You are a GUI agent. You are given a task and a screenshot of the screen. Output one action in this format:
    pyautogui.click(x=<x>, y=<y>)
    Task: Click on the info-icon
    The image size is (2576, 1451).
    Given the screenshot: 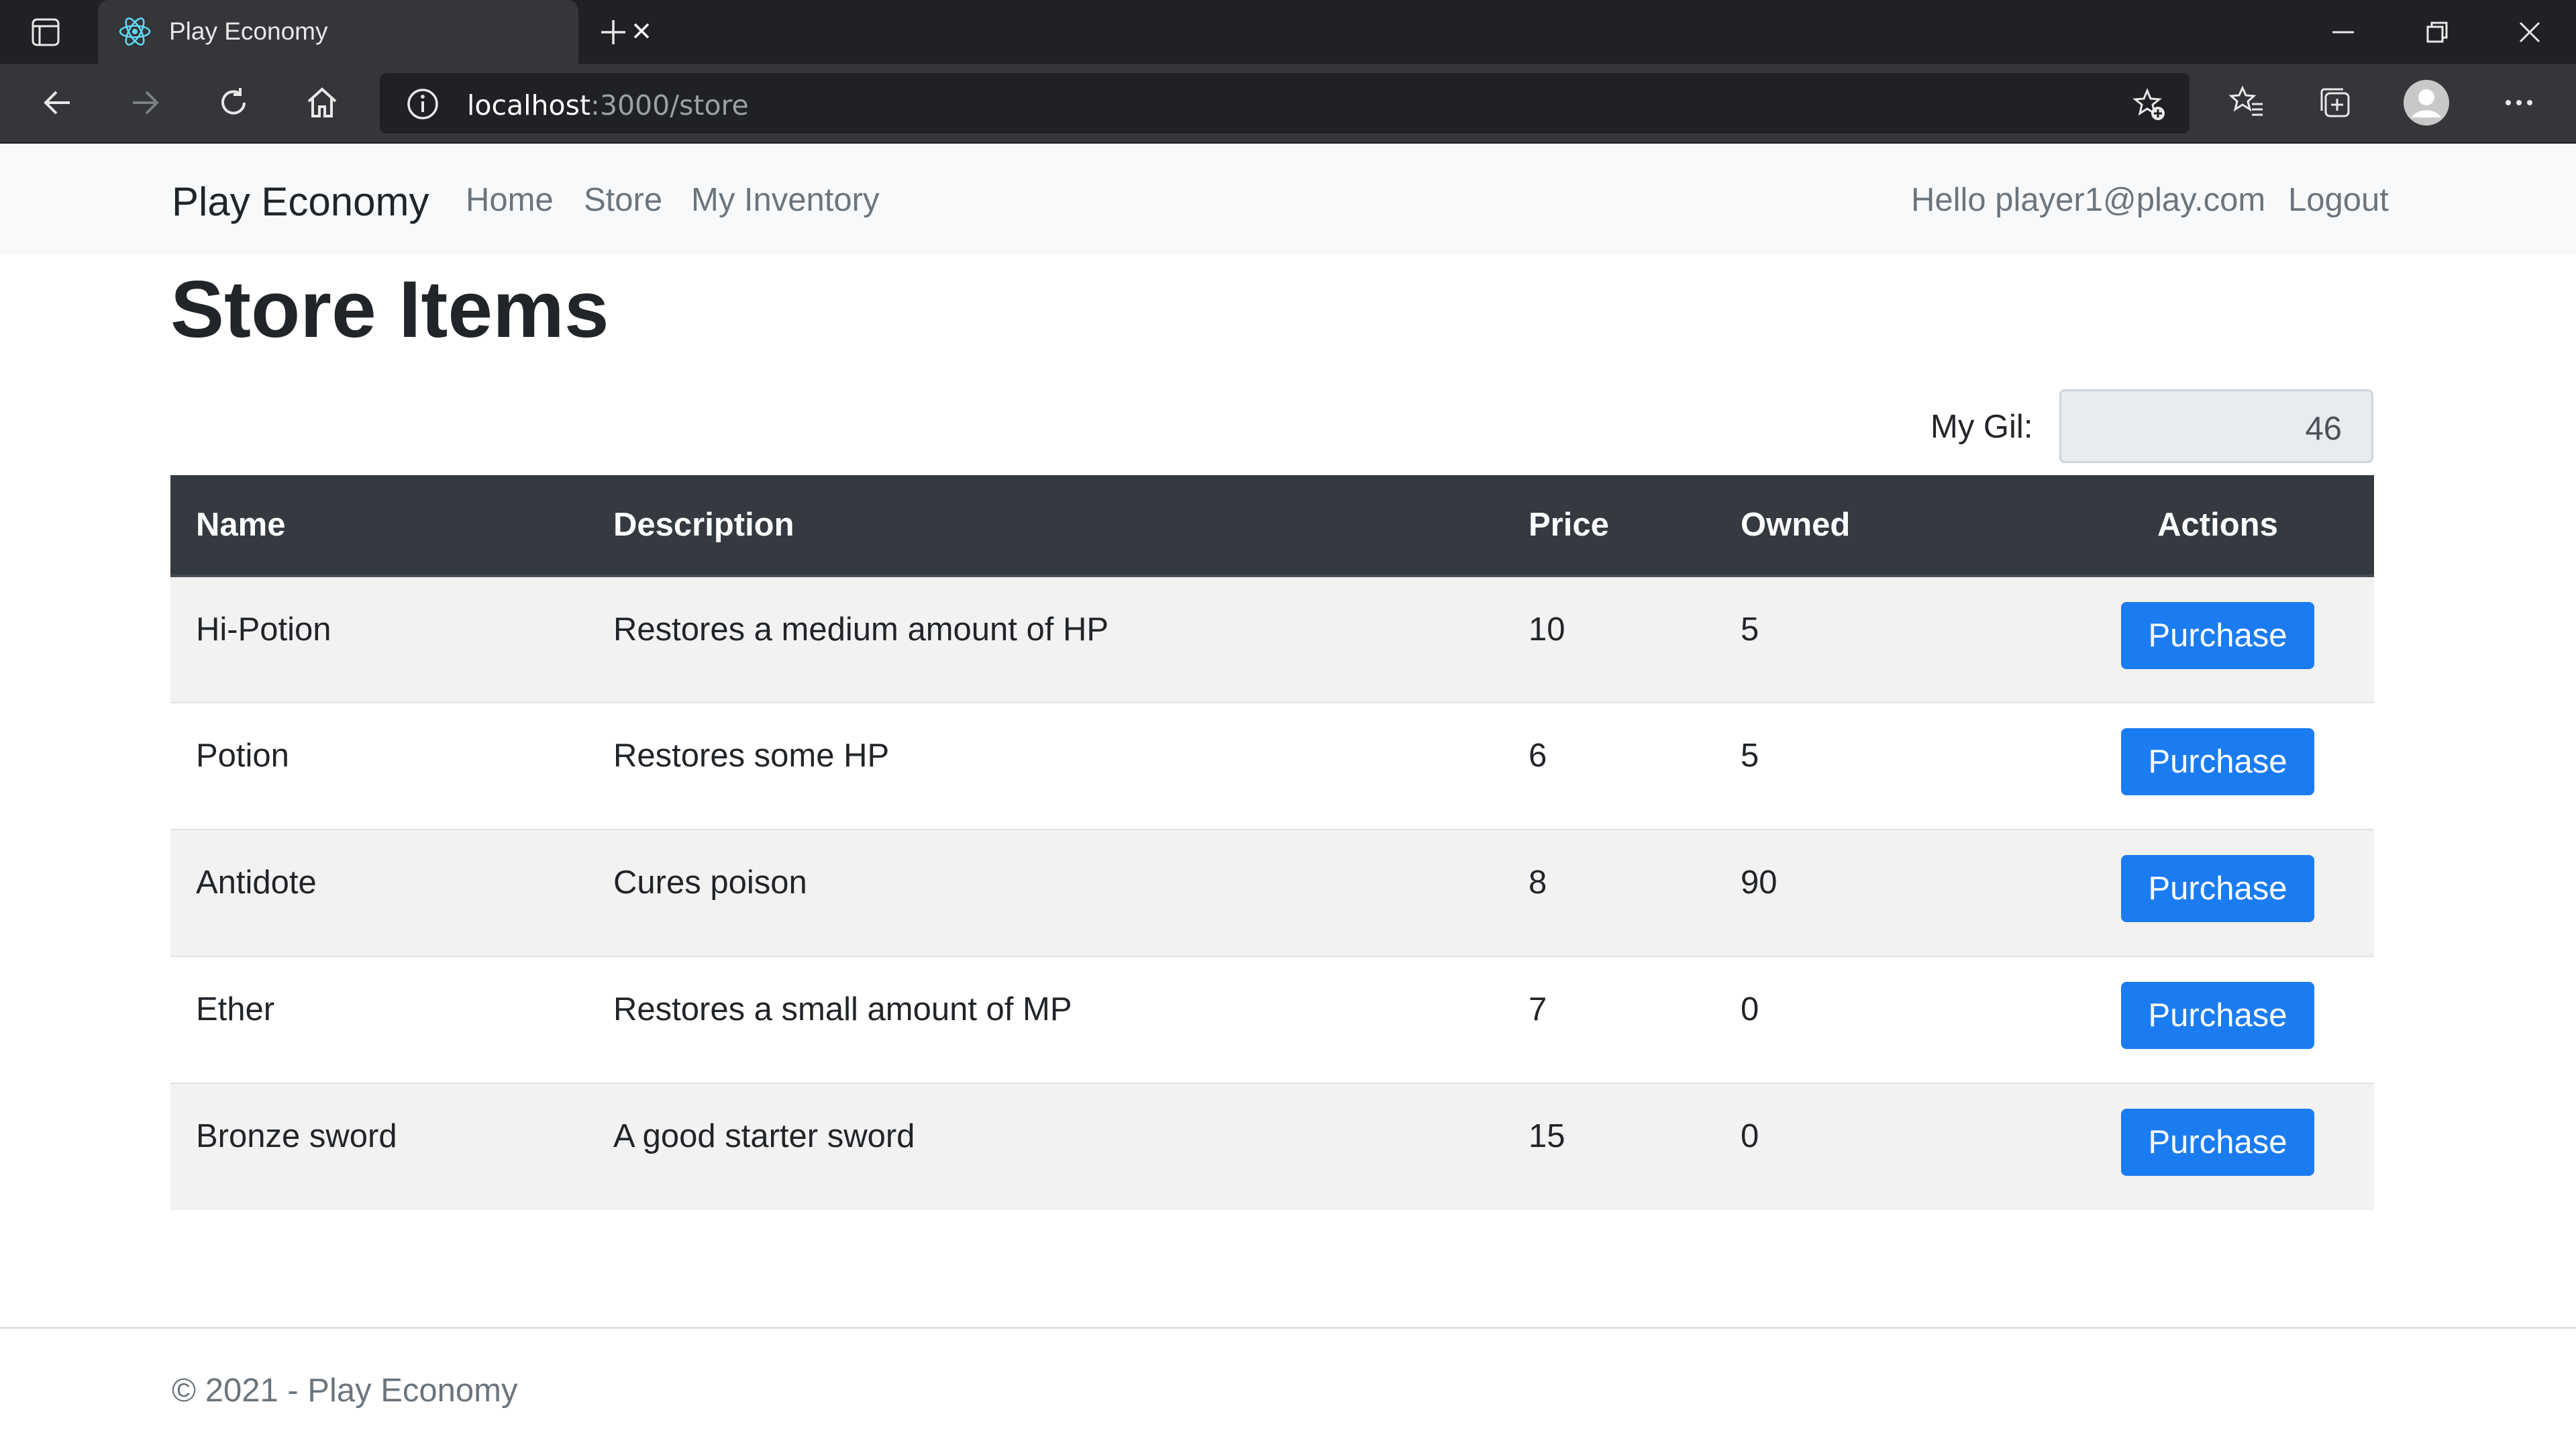 What is the action you would take?
    pyautogui.click(x=422, y=106)
    